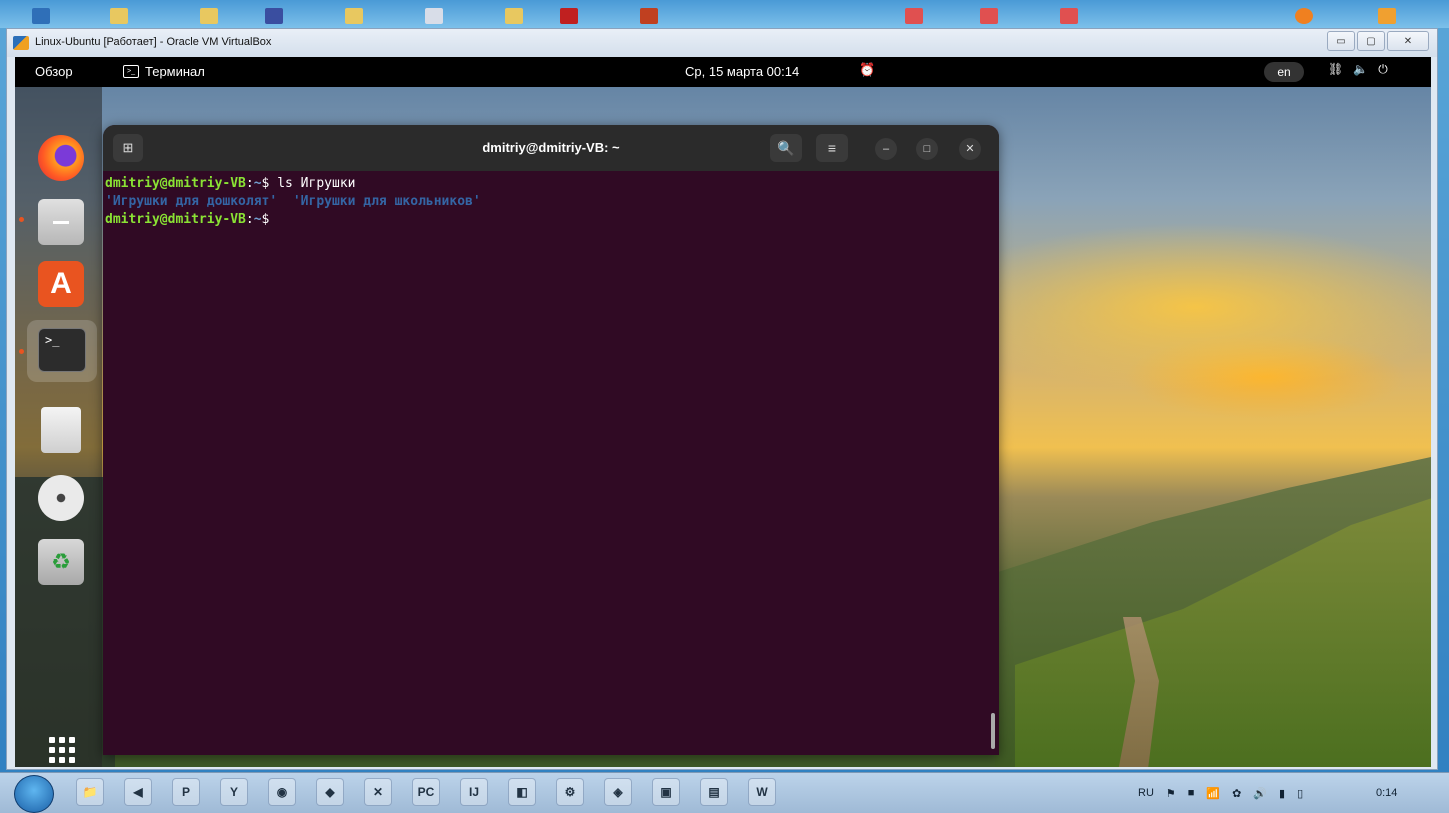  Describe the element at coordinates (832, 148) in the screenshot. I see `menu-button: ≡` at that location.